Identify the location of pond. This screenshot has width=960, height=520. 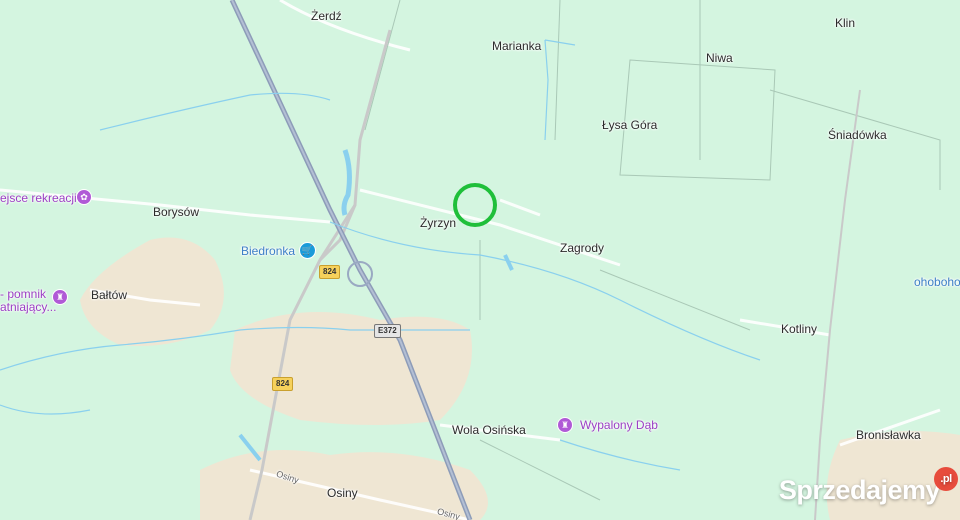
(346, 182).